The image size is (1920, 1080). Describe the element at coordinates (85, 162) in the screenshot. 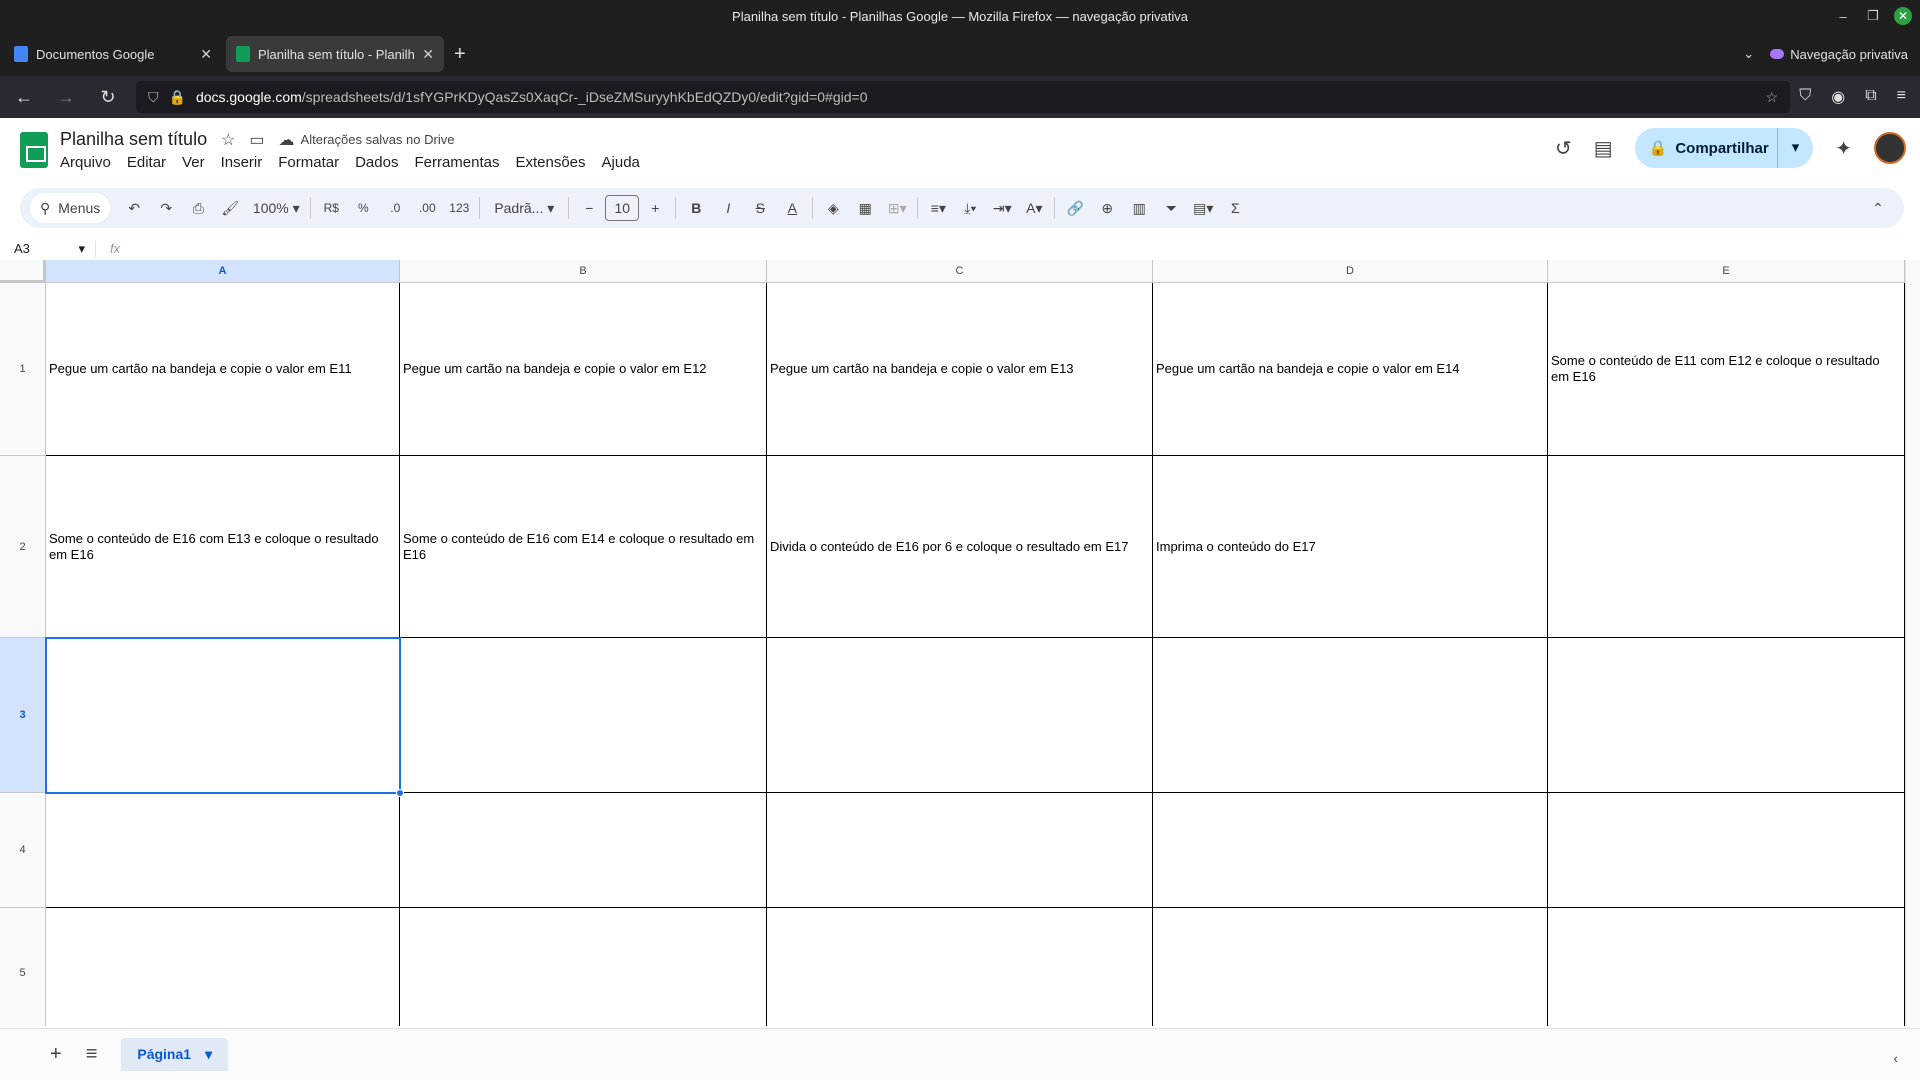

I see `menu-arquivo: Arquivo` at that location.